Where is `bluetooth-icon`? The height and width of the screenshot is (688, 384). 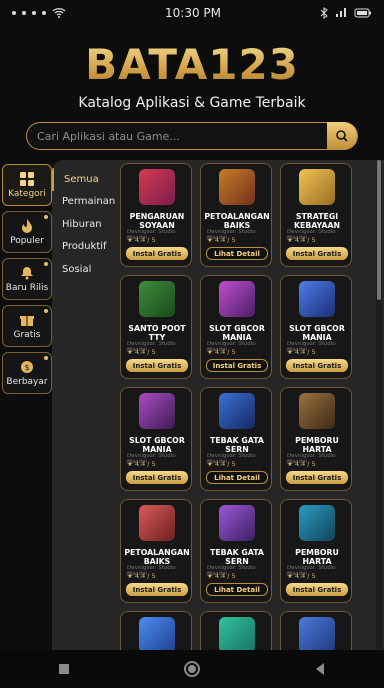 bluetooth-icon is located at coordinates (324, 13).